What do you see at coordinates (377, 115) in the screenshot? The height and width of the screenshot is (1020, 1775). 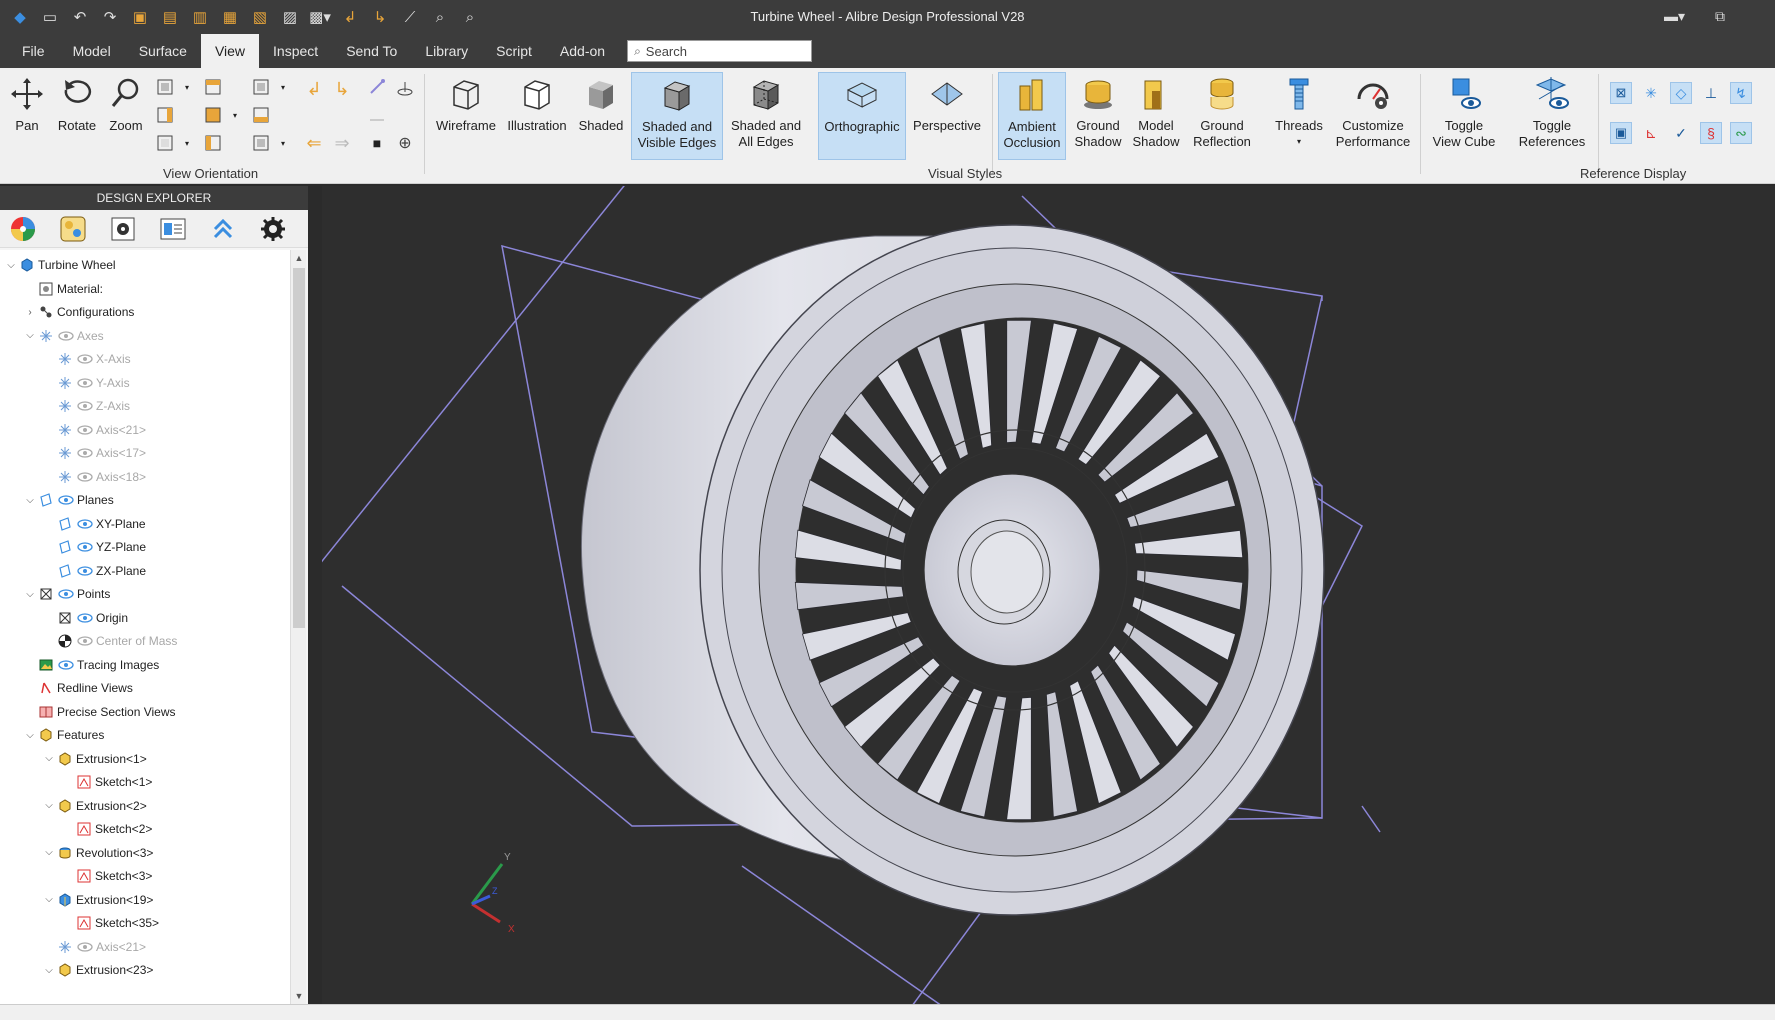 I see `normal-to-icon` at bounding box center [377, 115].